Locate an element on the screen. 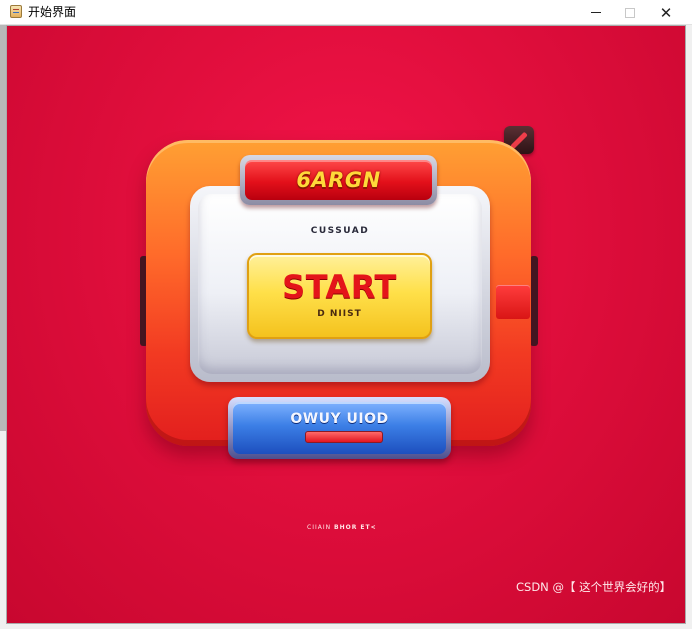 This screenshot has height=629, width=692. header-title: 6ARGN is located at coordinates (338, 180).